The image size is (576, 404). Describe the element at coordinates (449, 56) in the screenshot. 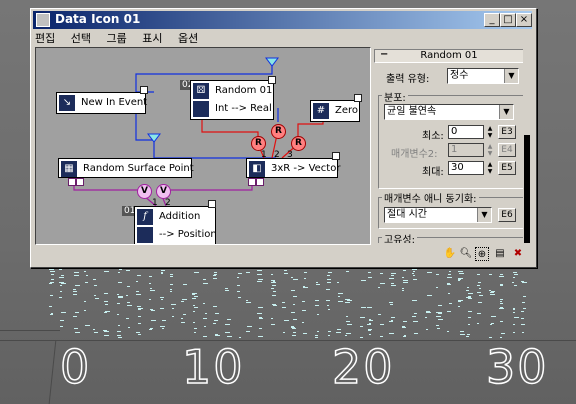

I see `rollout-header: − Random 01` at that location.